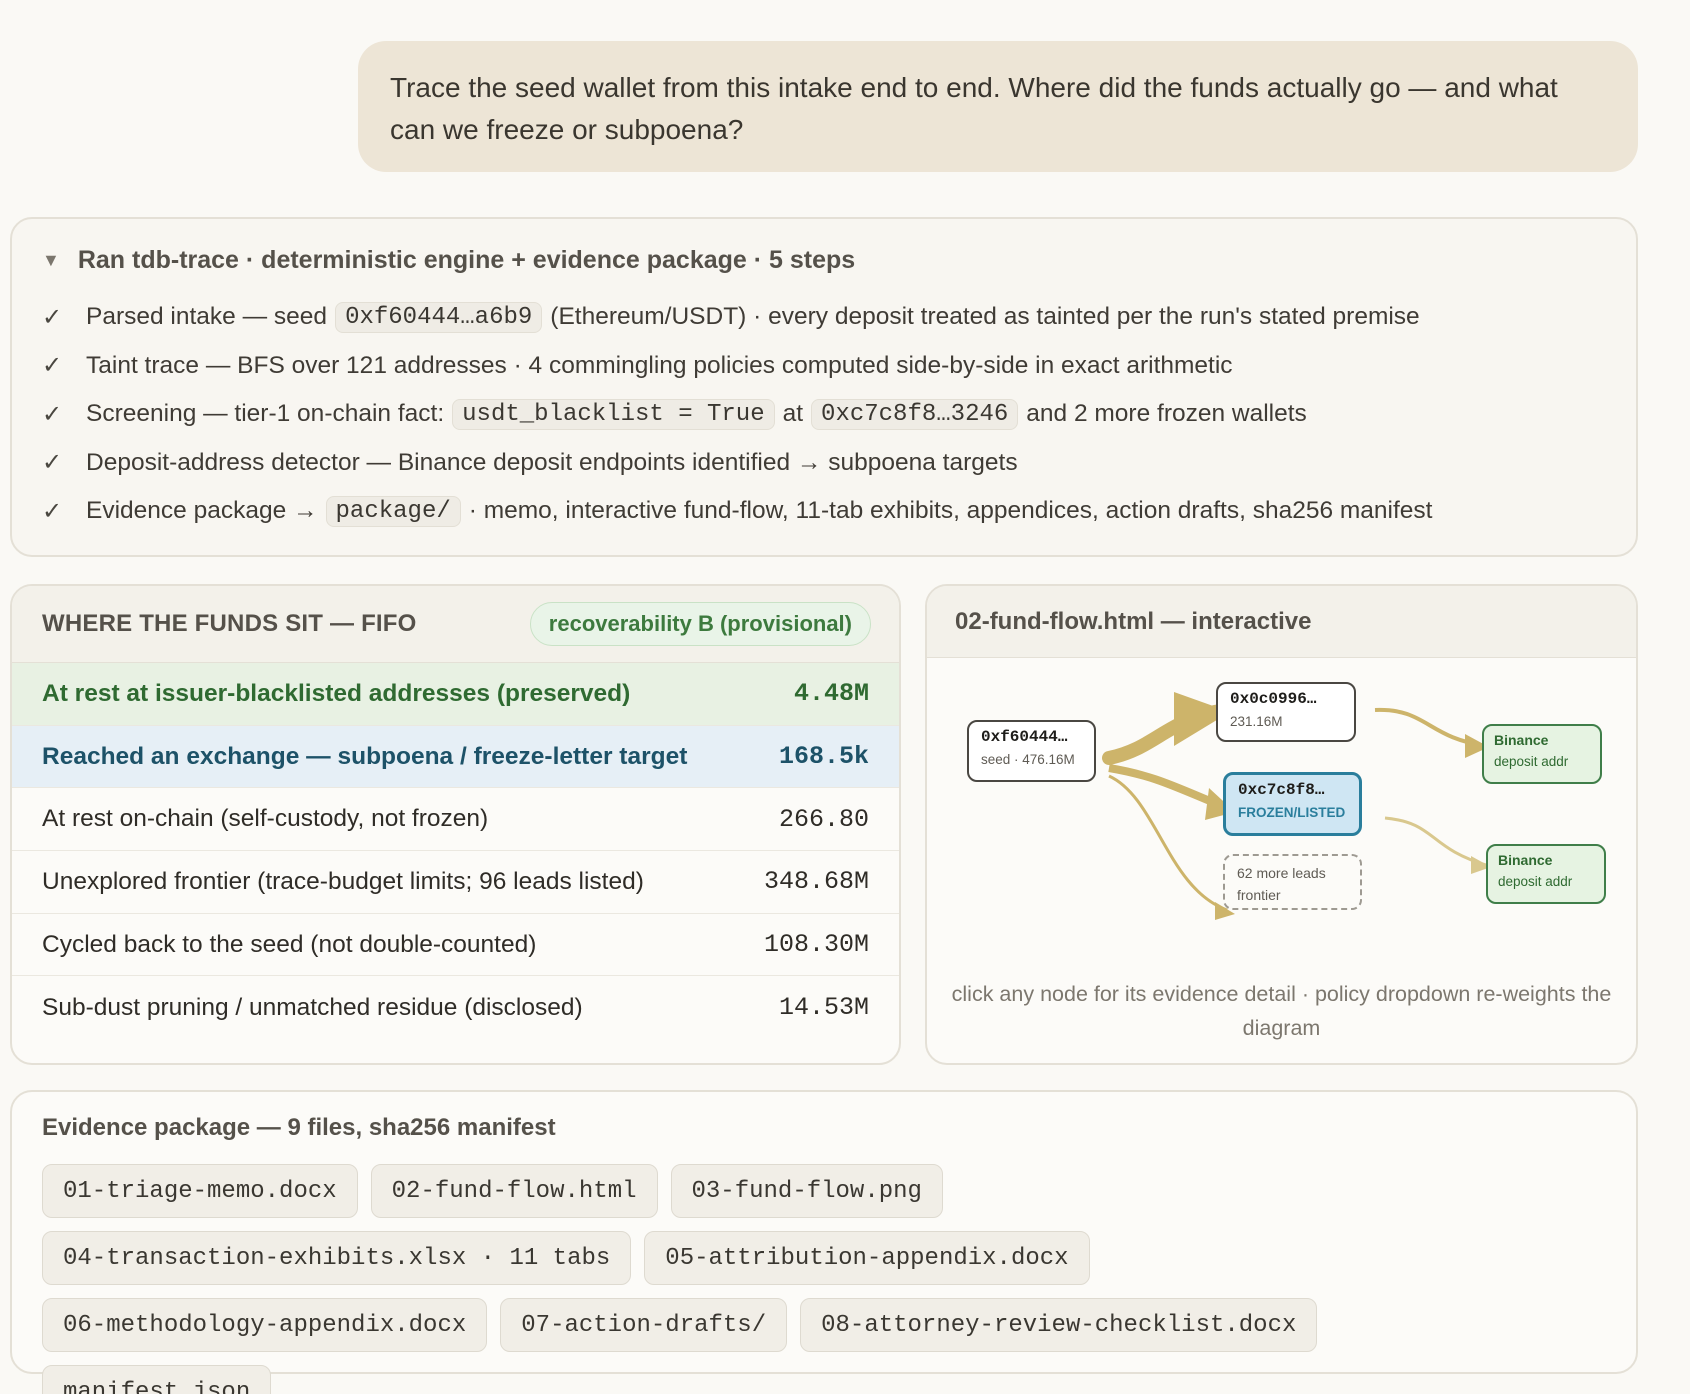  What do you see at coordinates (1542, 754) in the screenshot?
I see `node-binance-deposit-1: Binance deposit addr` at bounding box center [1542, 754].